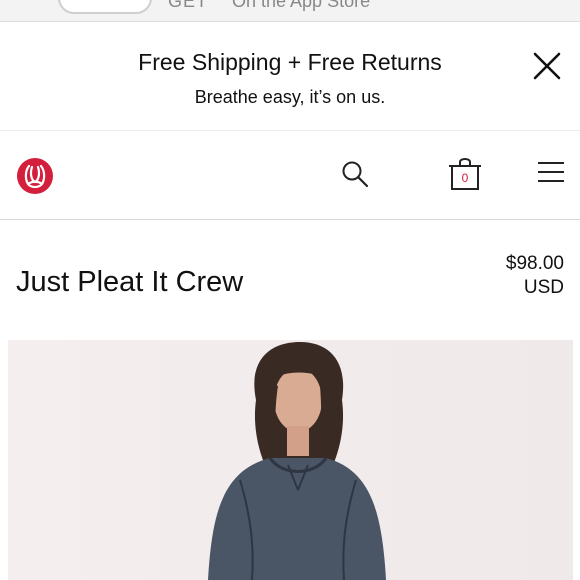 The image size is (580, 580). I want to click on app-store-banner: GET On the App Store, so click(290, 11).